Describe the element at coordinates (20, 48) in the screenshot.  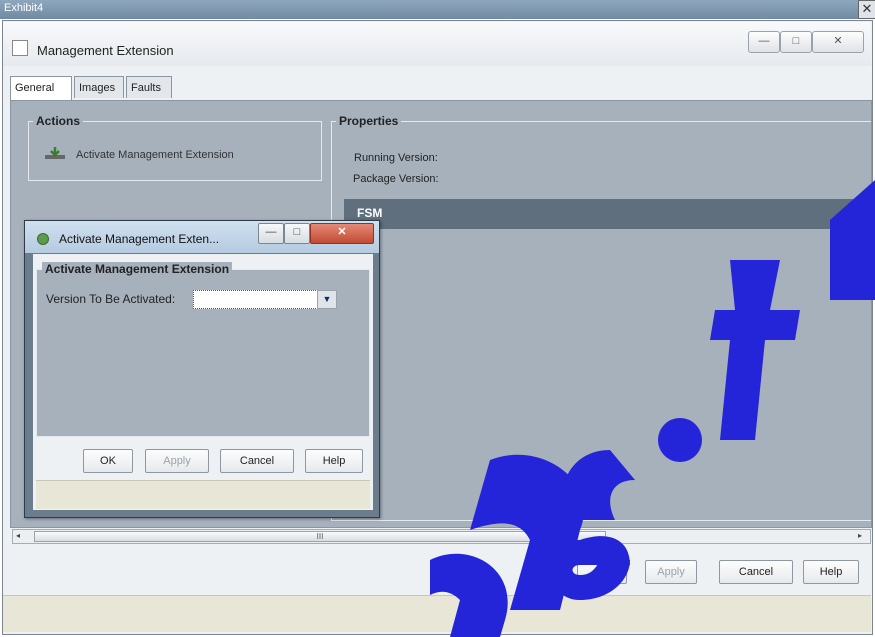
I see `java-app-icon` at that location.